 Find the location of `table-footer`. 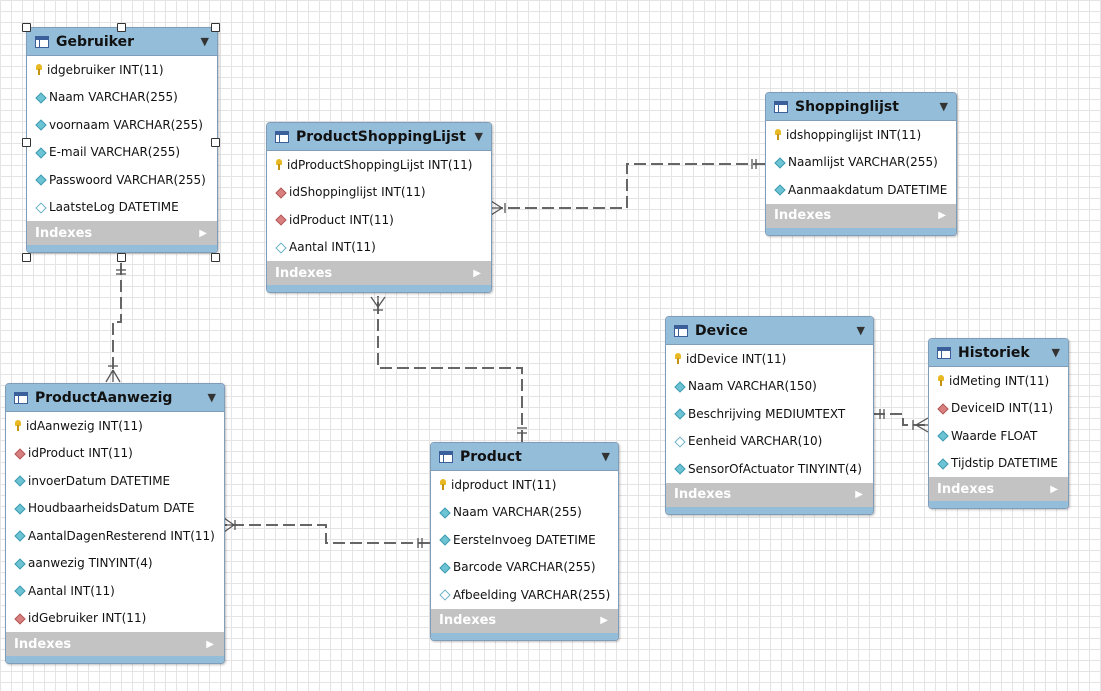

table-footer is located at coordinates (122, 248).